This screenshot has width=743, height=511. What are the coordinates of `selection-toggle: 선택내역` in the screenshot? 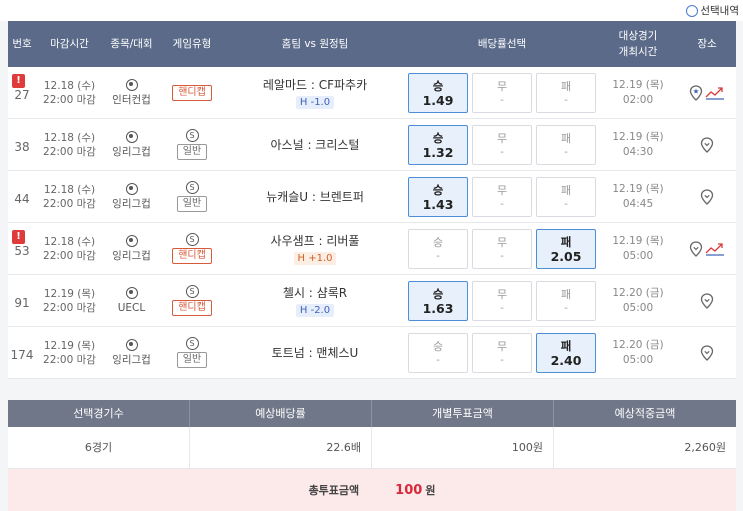 It's located at (712, 10).